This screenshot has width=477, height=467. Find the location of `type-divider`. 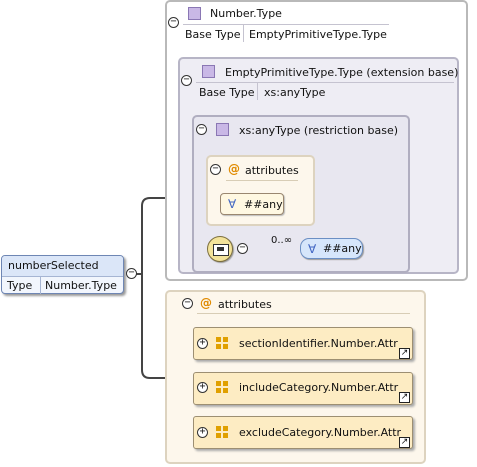

type-divider is located at coordinates (286, 24).